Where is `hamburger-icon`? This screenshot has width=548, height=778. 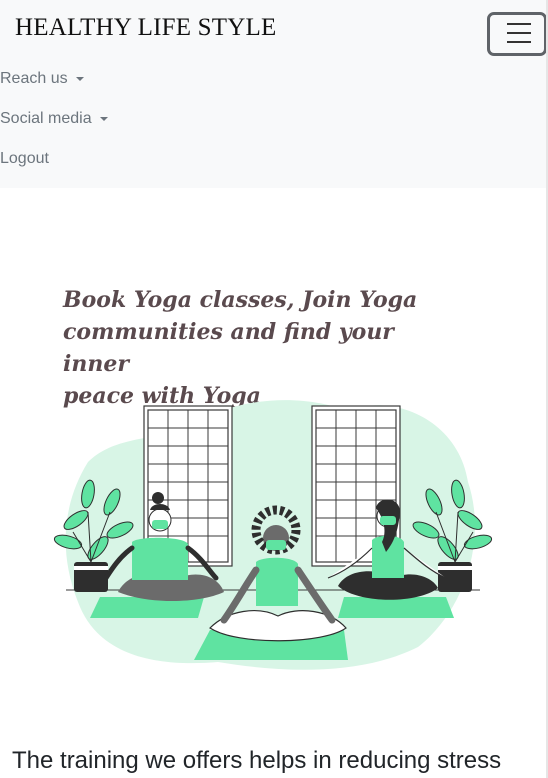 hamburger-icon is located at coordinates (519, 24).